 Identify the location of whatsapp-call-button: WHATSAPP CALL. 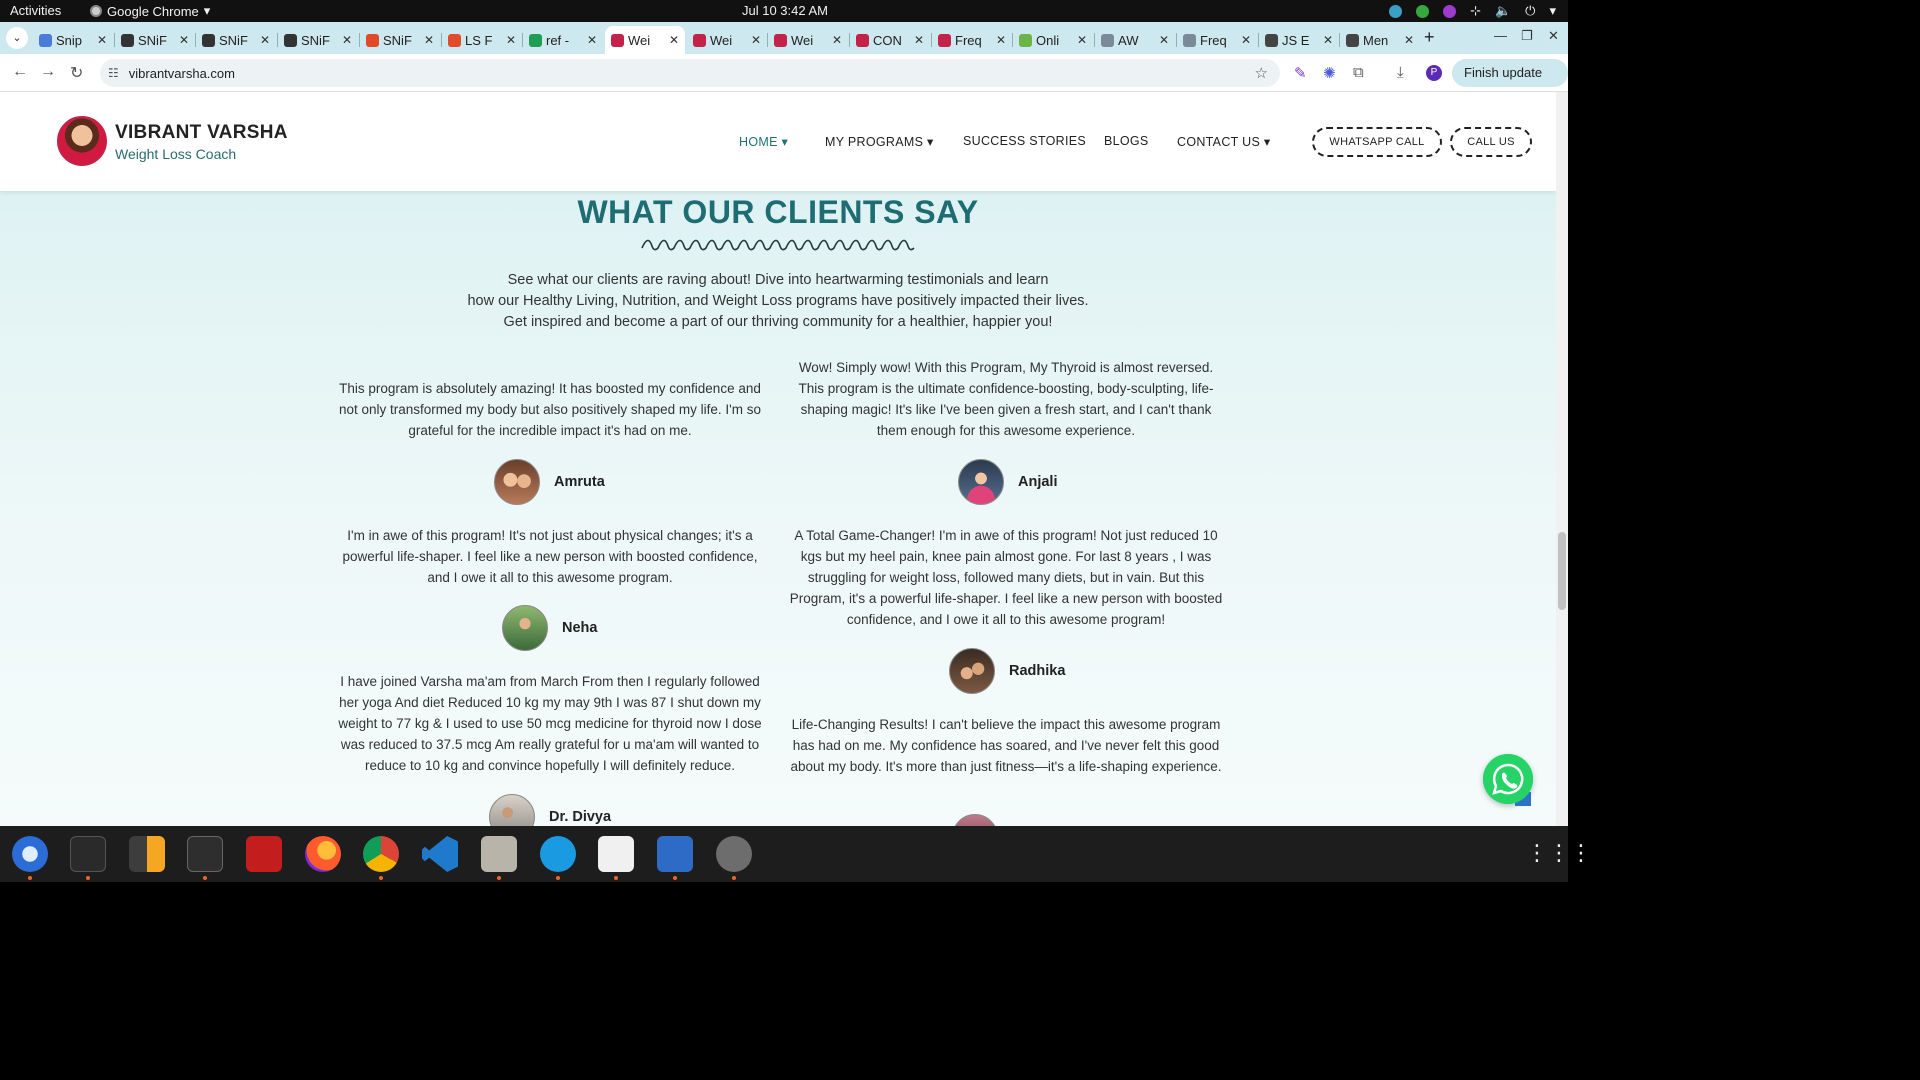
(1377, 142).